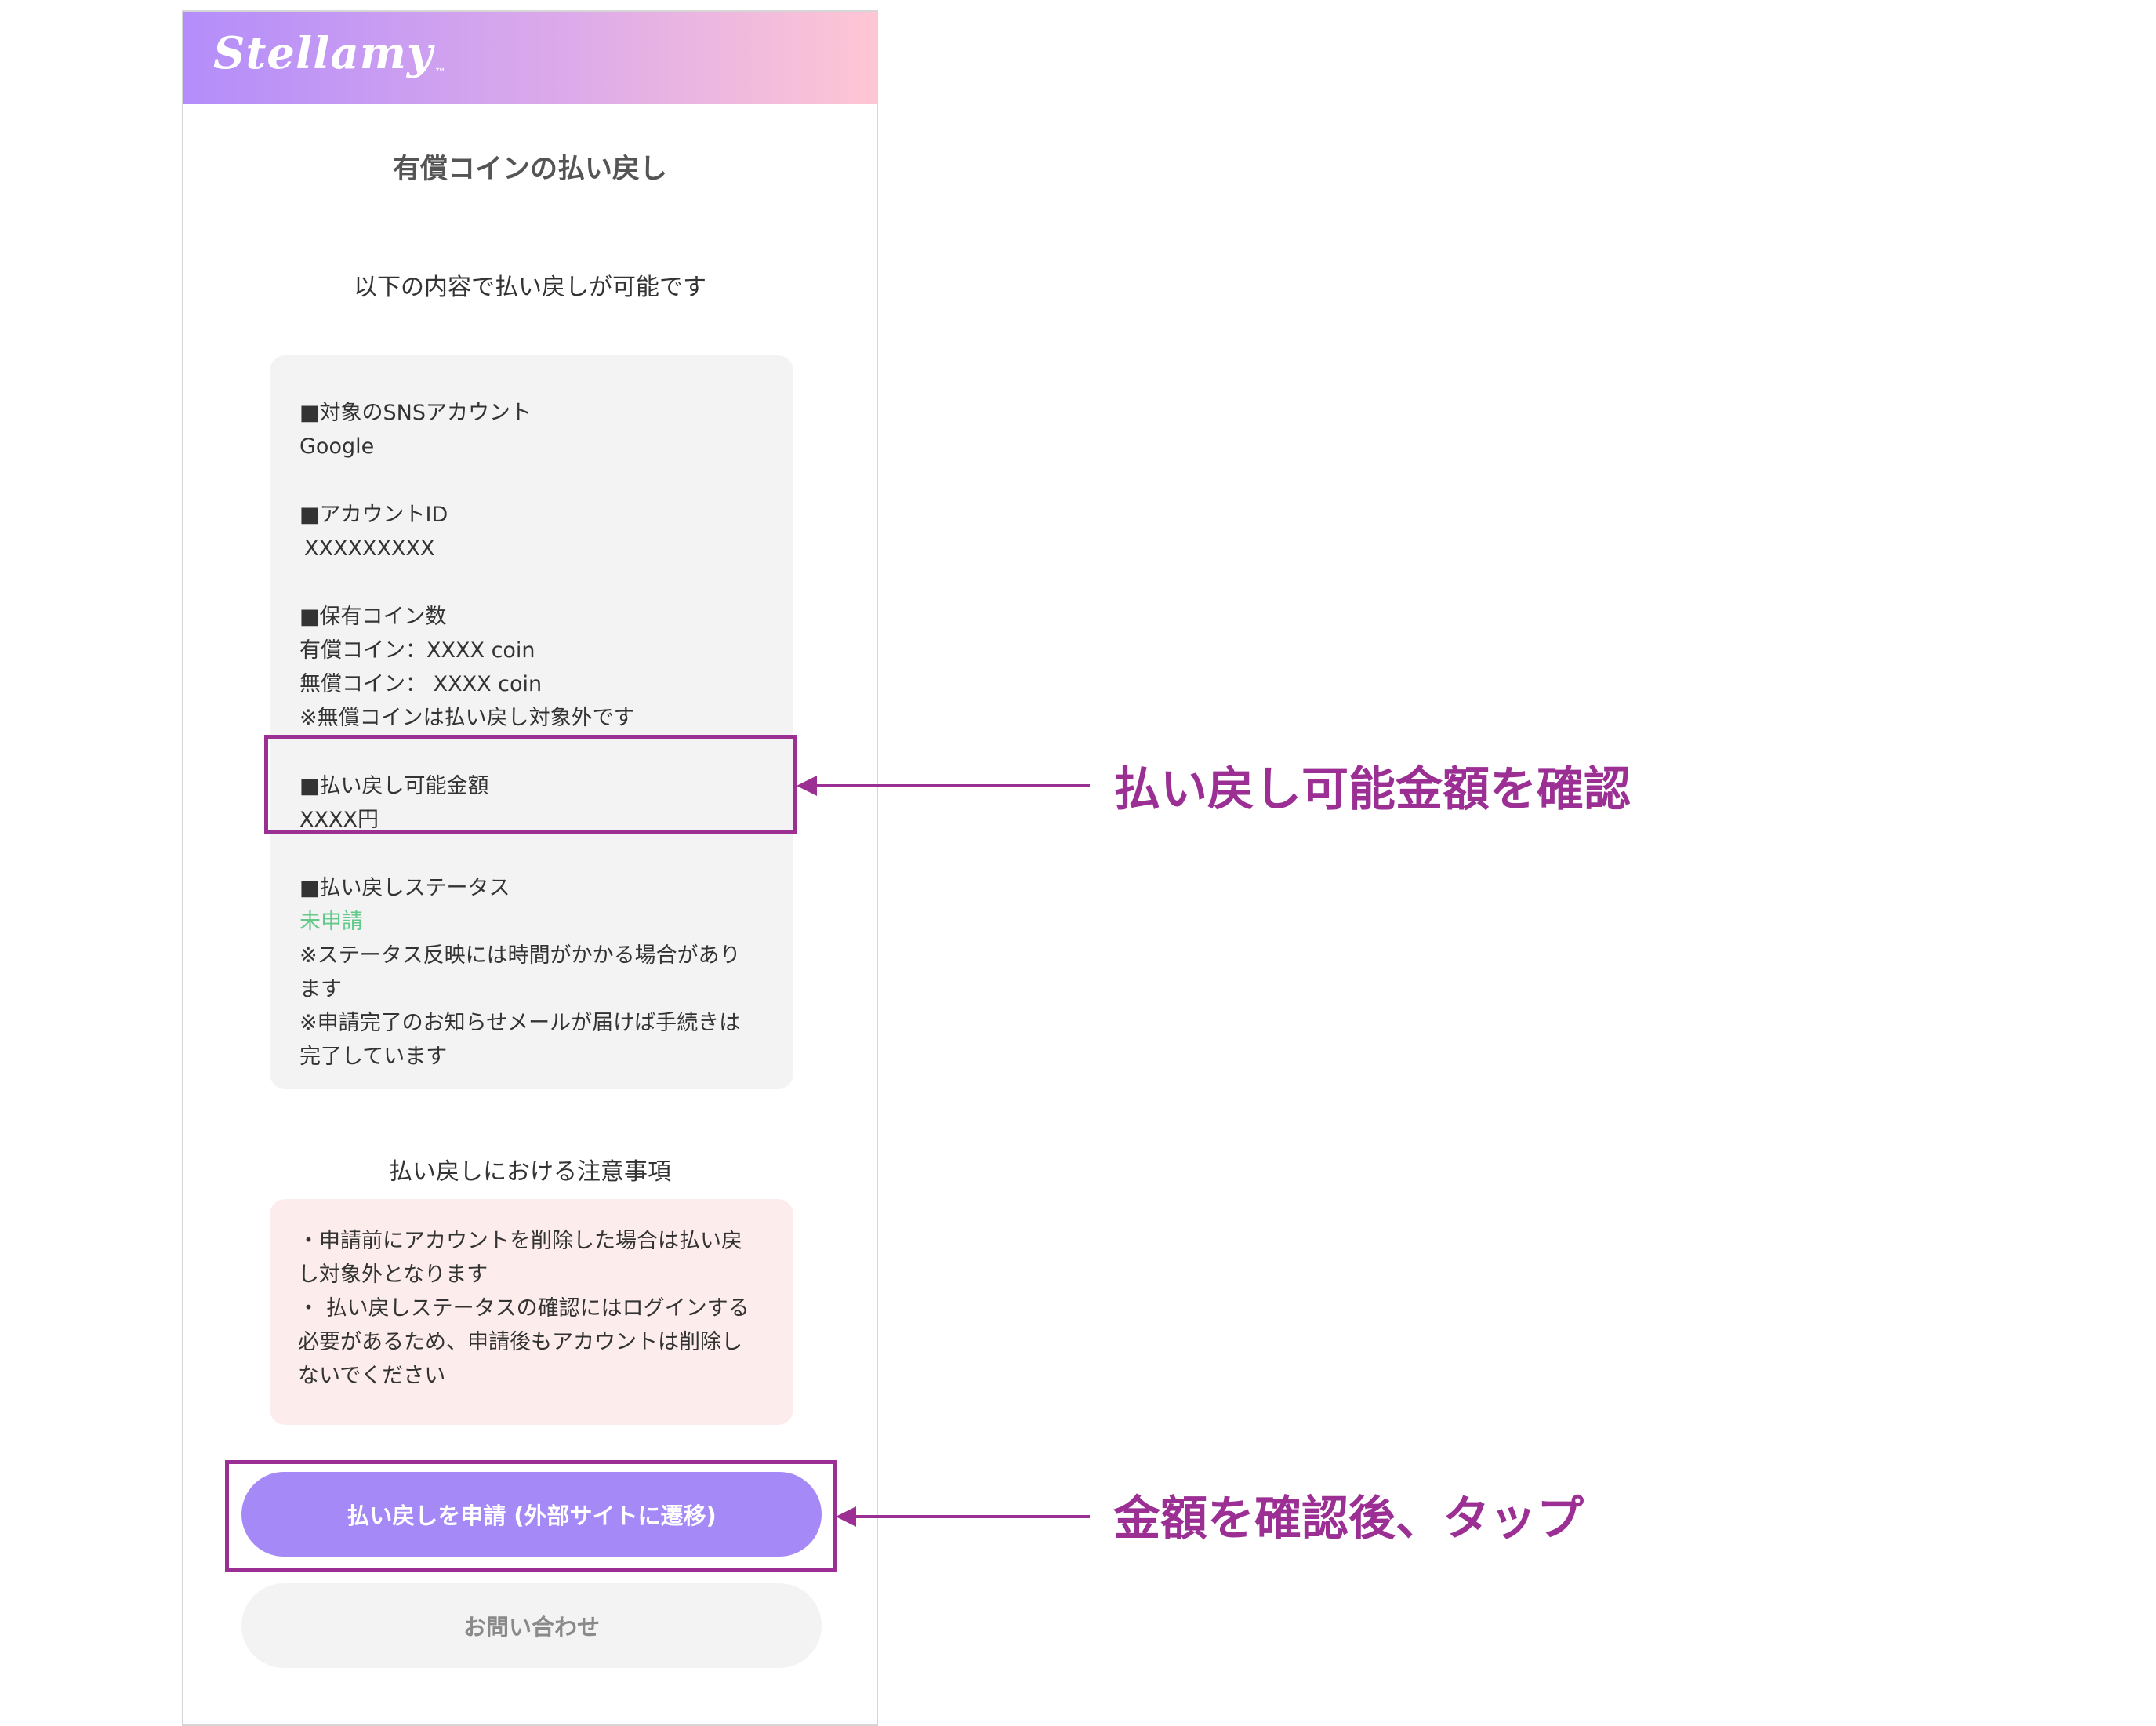  I want to click on apply-button-highlight, so click(531, 1516).